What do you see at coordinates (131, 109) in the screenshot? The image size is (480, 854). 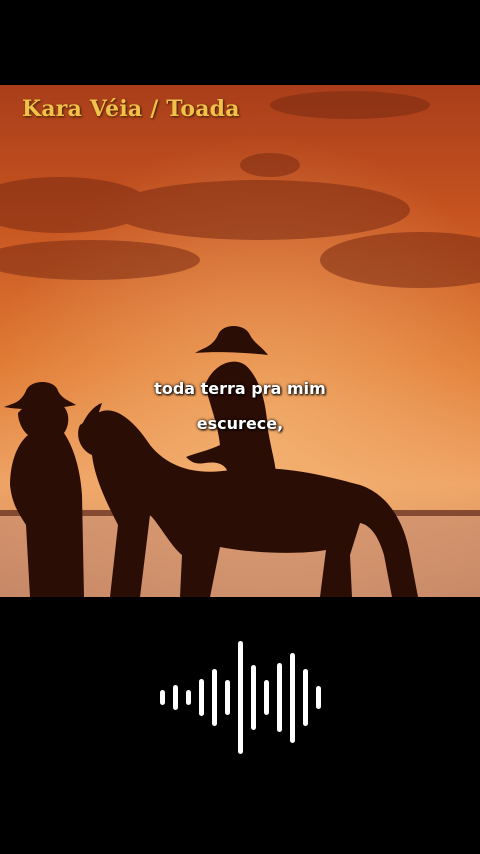 I see `video-title: Kara Véia / Toada` at bounding box center [131, 109].